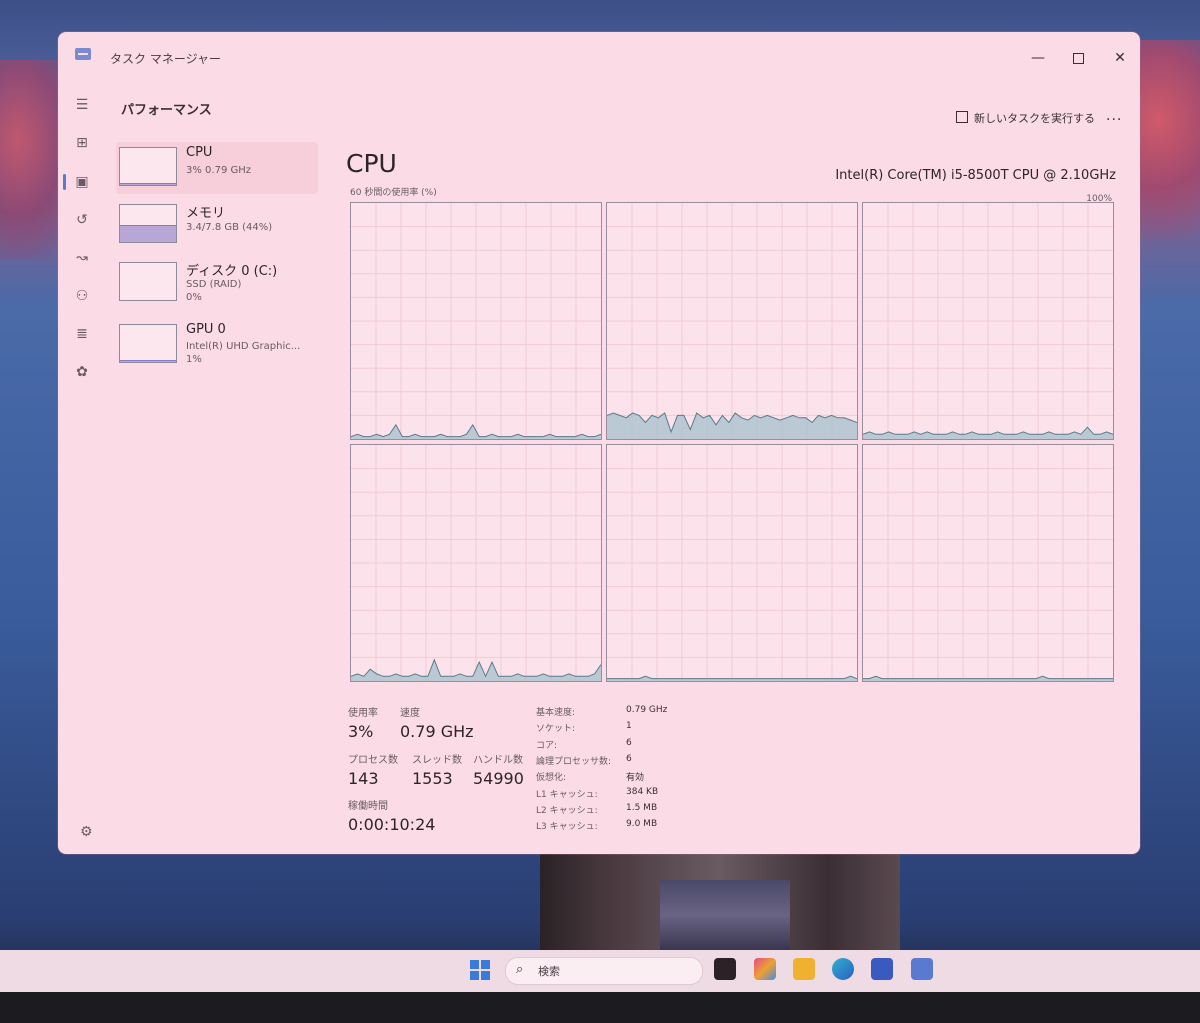 The width and height of the screenshot is (1200, 1023). Describe the element at coordinates (392, 824) in the screenshot. I see `uptime-value: 0:00:10:24` at that location.